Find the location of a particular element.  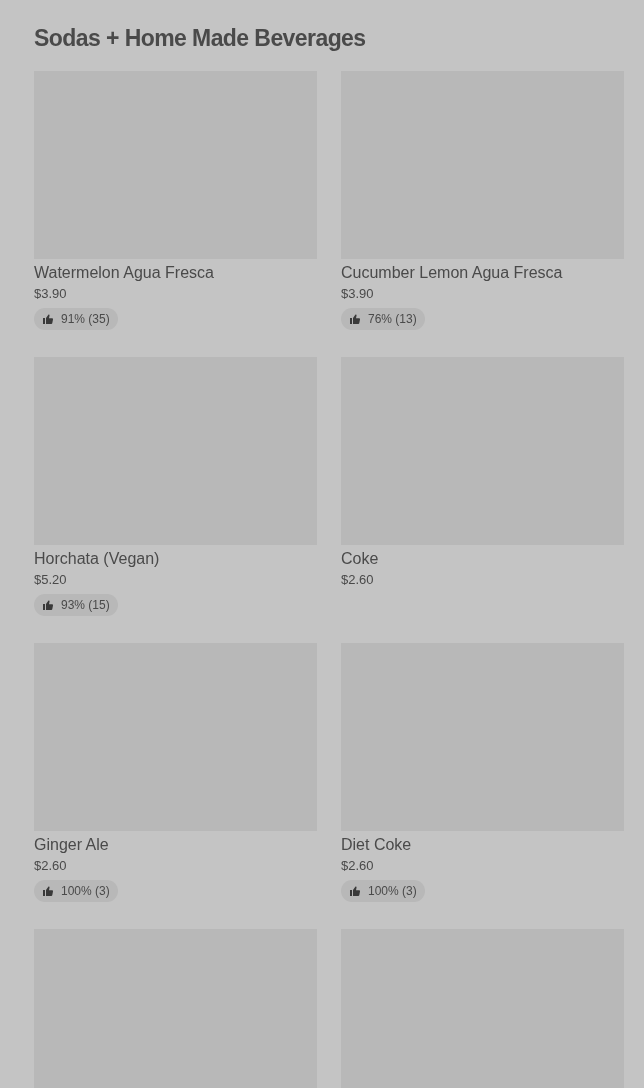

rating-text: 93% (15) is located at coordinates (85, 605).